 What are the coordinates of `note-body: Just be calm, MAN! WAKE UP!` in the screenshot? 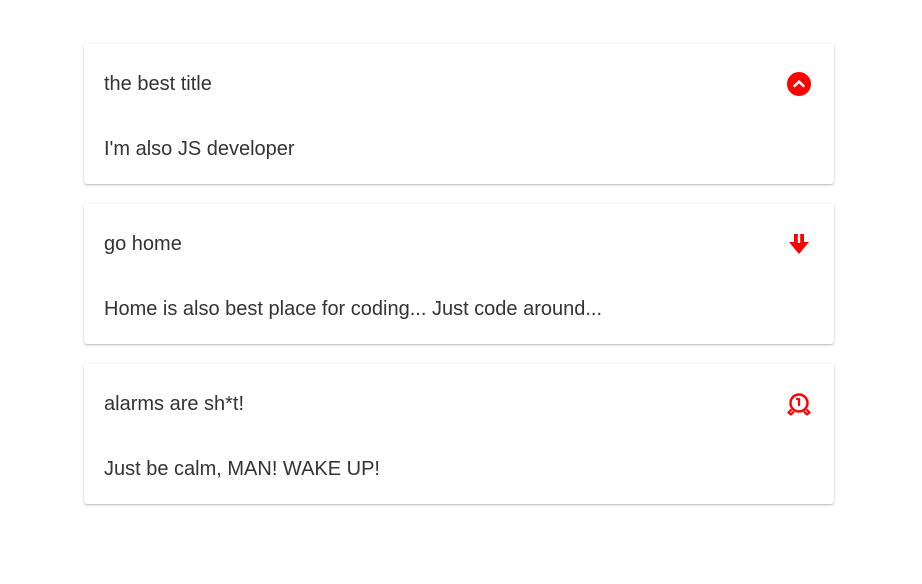 It's located at (242, 469).